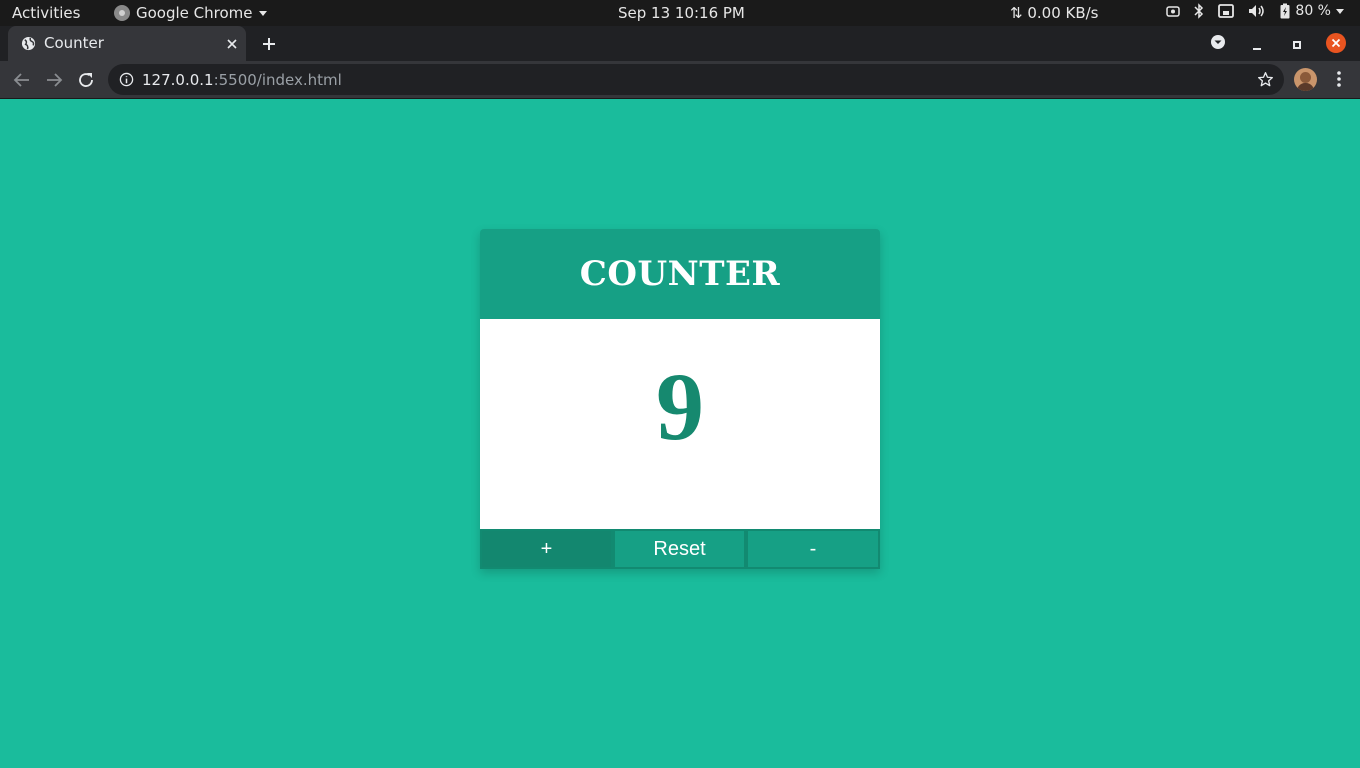  What do you see at coordinates (22, 82) in the screenshot?
I see `back-arrow-icon` at bounding box center [22, 82].